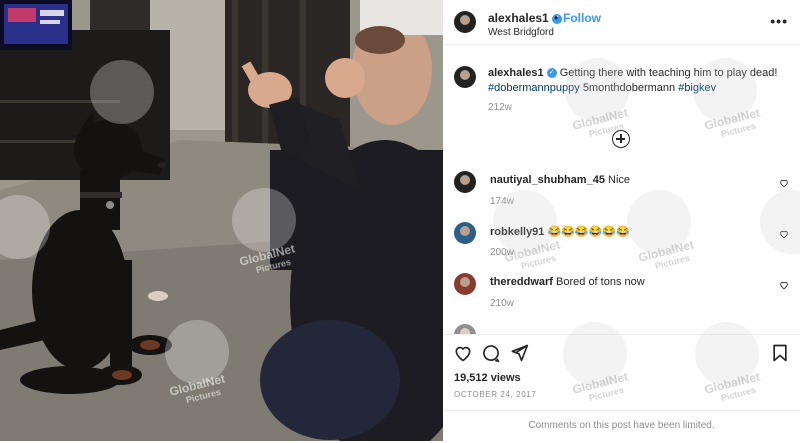  What do you see at coordinates (621, 139) in the screenshot?
I see `load-more-comments-icon` at bounding box center [621, 139].